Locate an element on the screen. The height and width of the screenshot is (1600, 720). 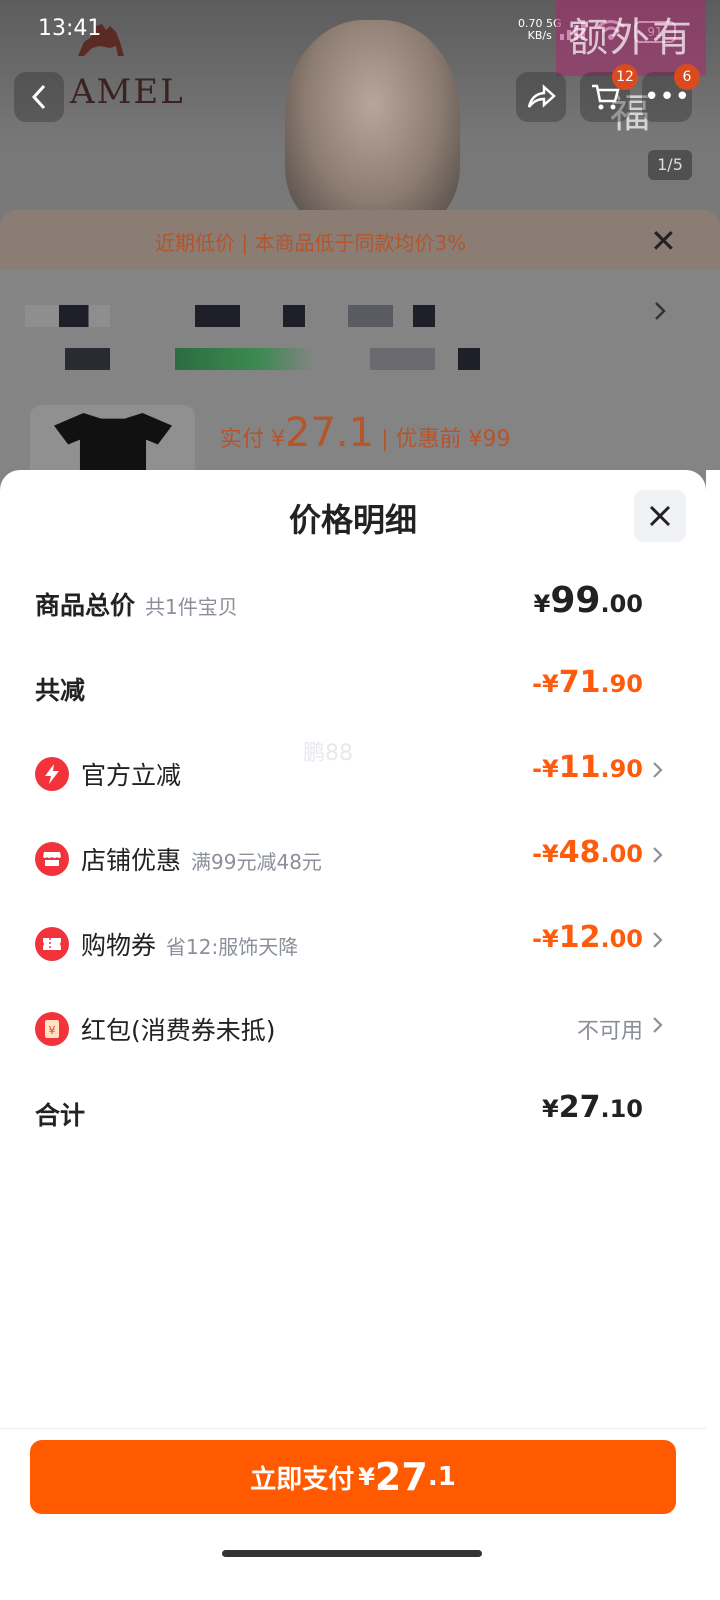
pay-button-amount-int: 27 is located at coordinates (401, 1477).